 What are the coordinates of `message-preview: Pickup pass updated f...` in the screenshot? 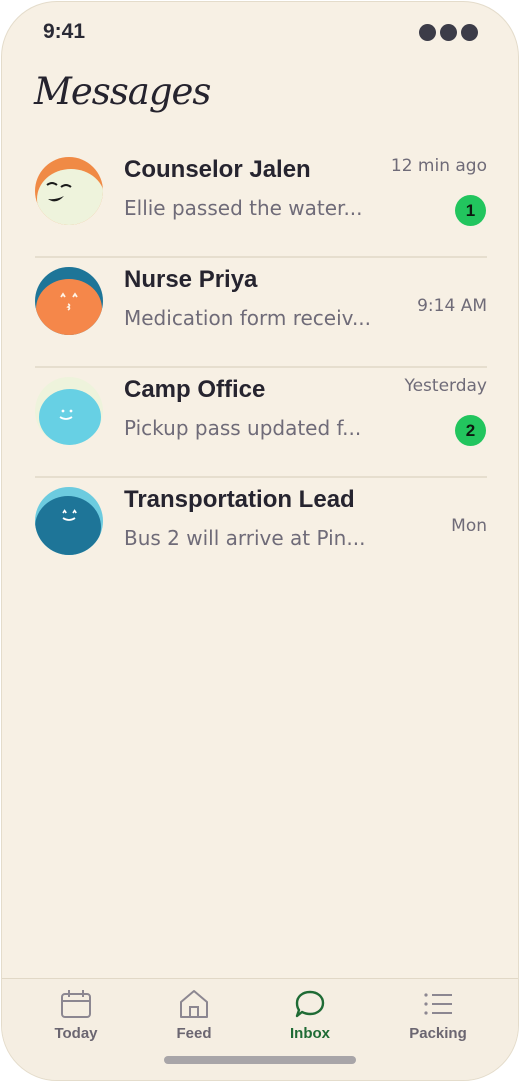 It's located at (243, 428).